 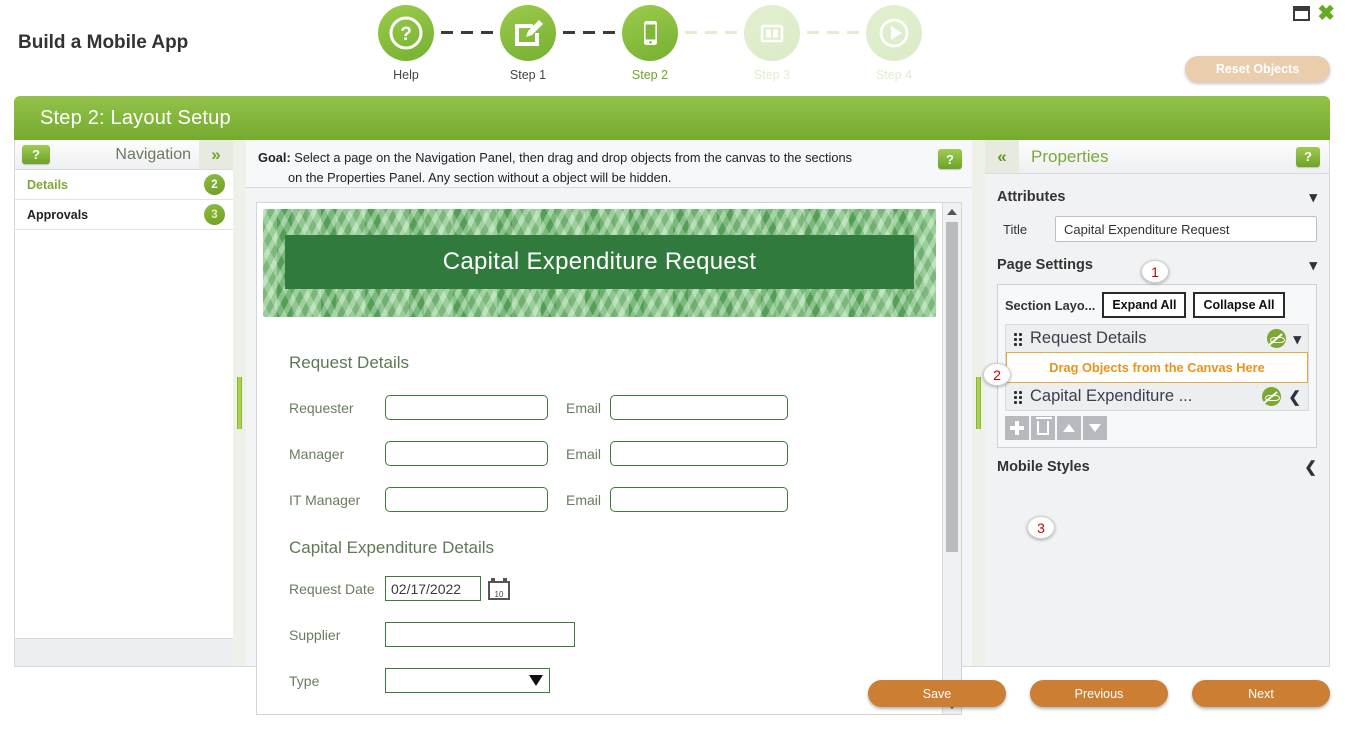 What do you see at coordinates (349, 362) in the screenshot?
I see `form-section-heading: Request Details` at bounding box center [349, 362].